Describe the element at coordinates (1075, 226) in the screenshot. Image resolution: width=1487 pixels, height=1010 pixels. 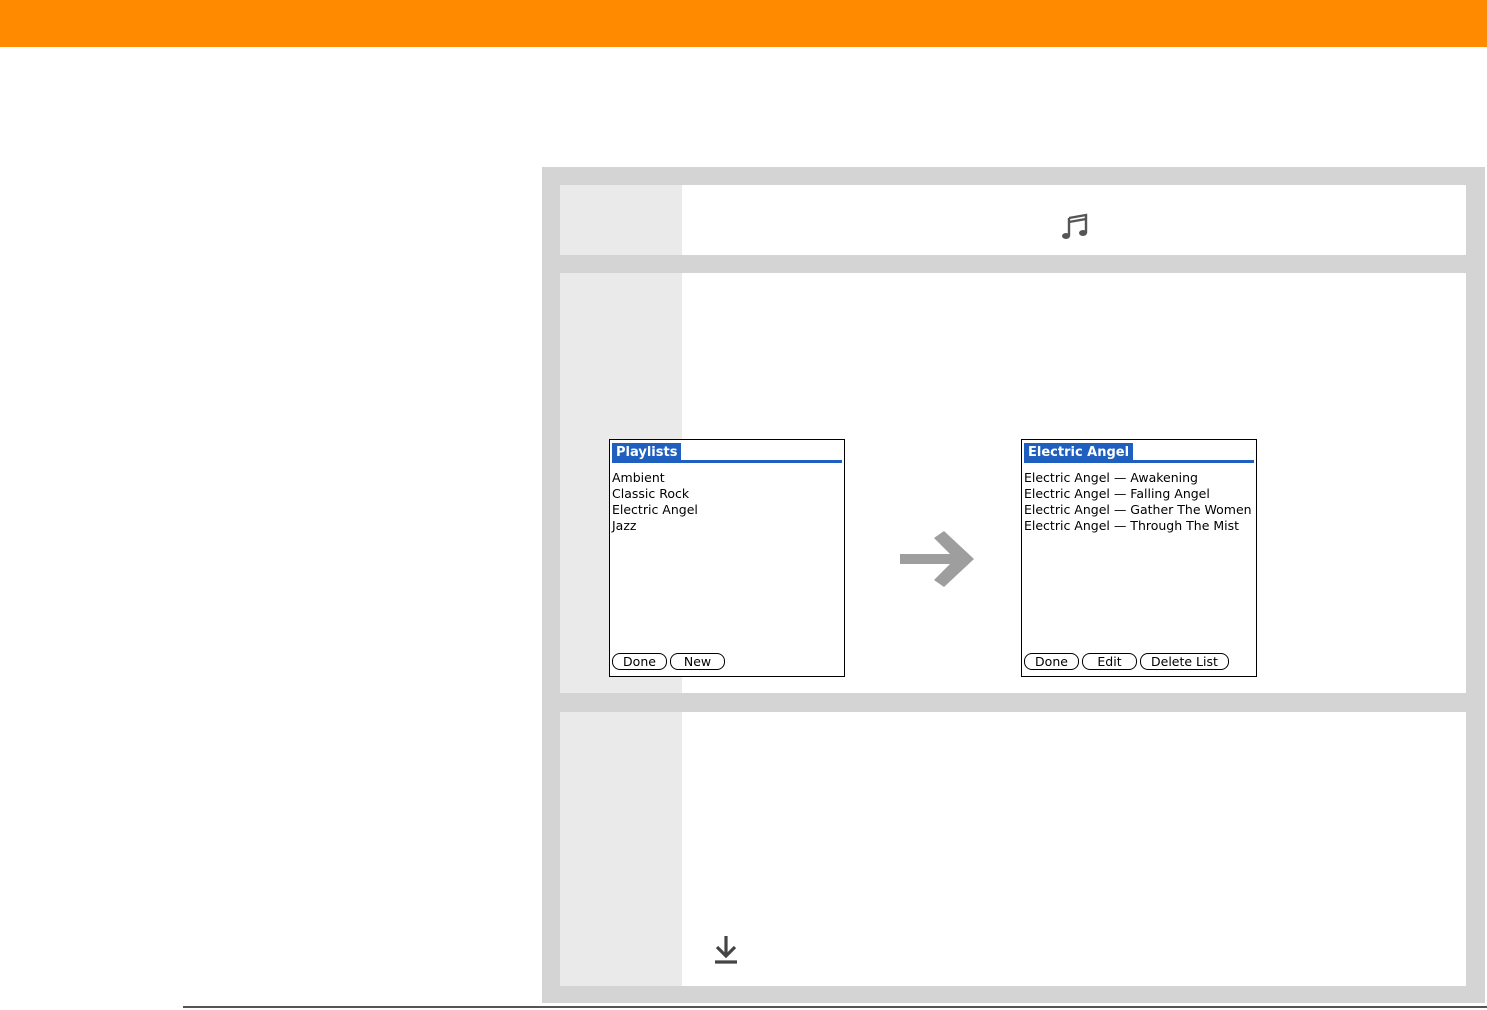
I see `music-note-icon` at that location.